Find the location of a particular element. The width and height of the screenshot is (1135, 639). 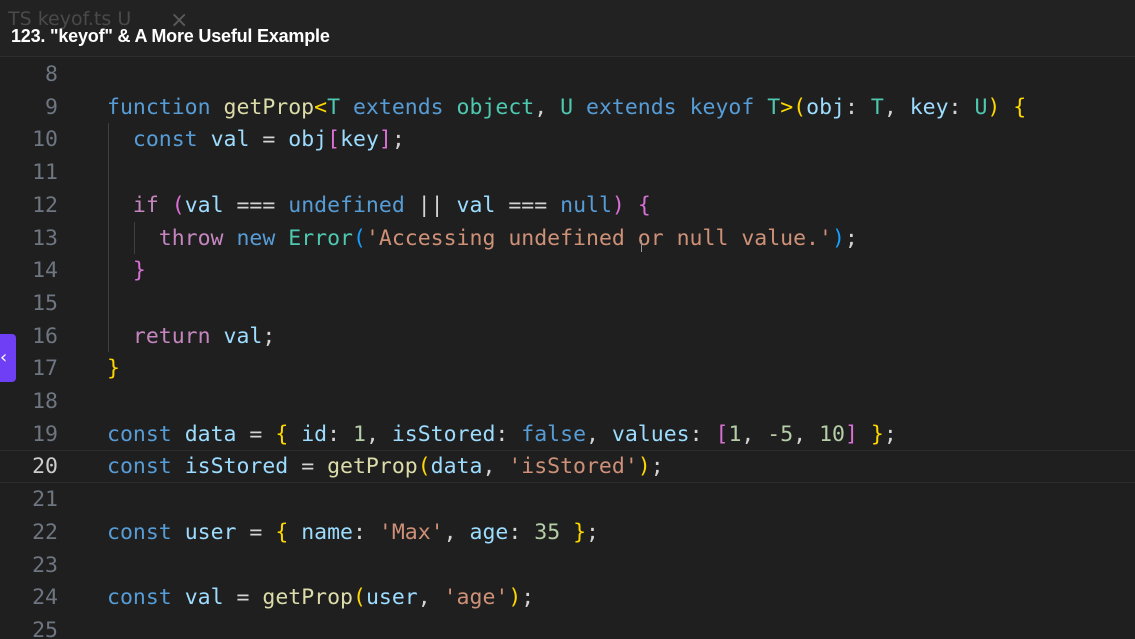

code-line: 8 is located at coordinates (567, 74).